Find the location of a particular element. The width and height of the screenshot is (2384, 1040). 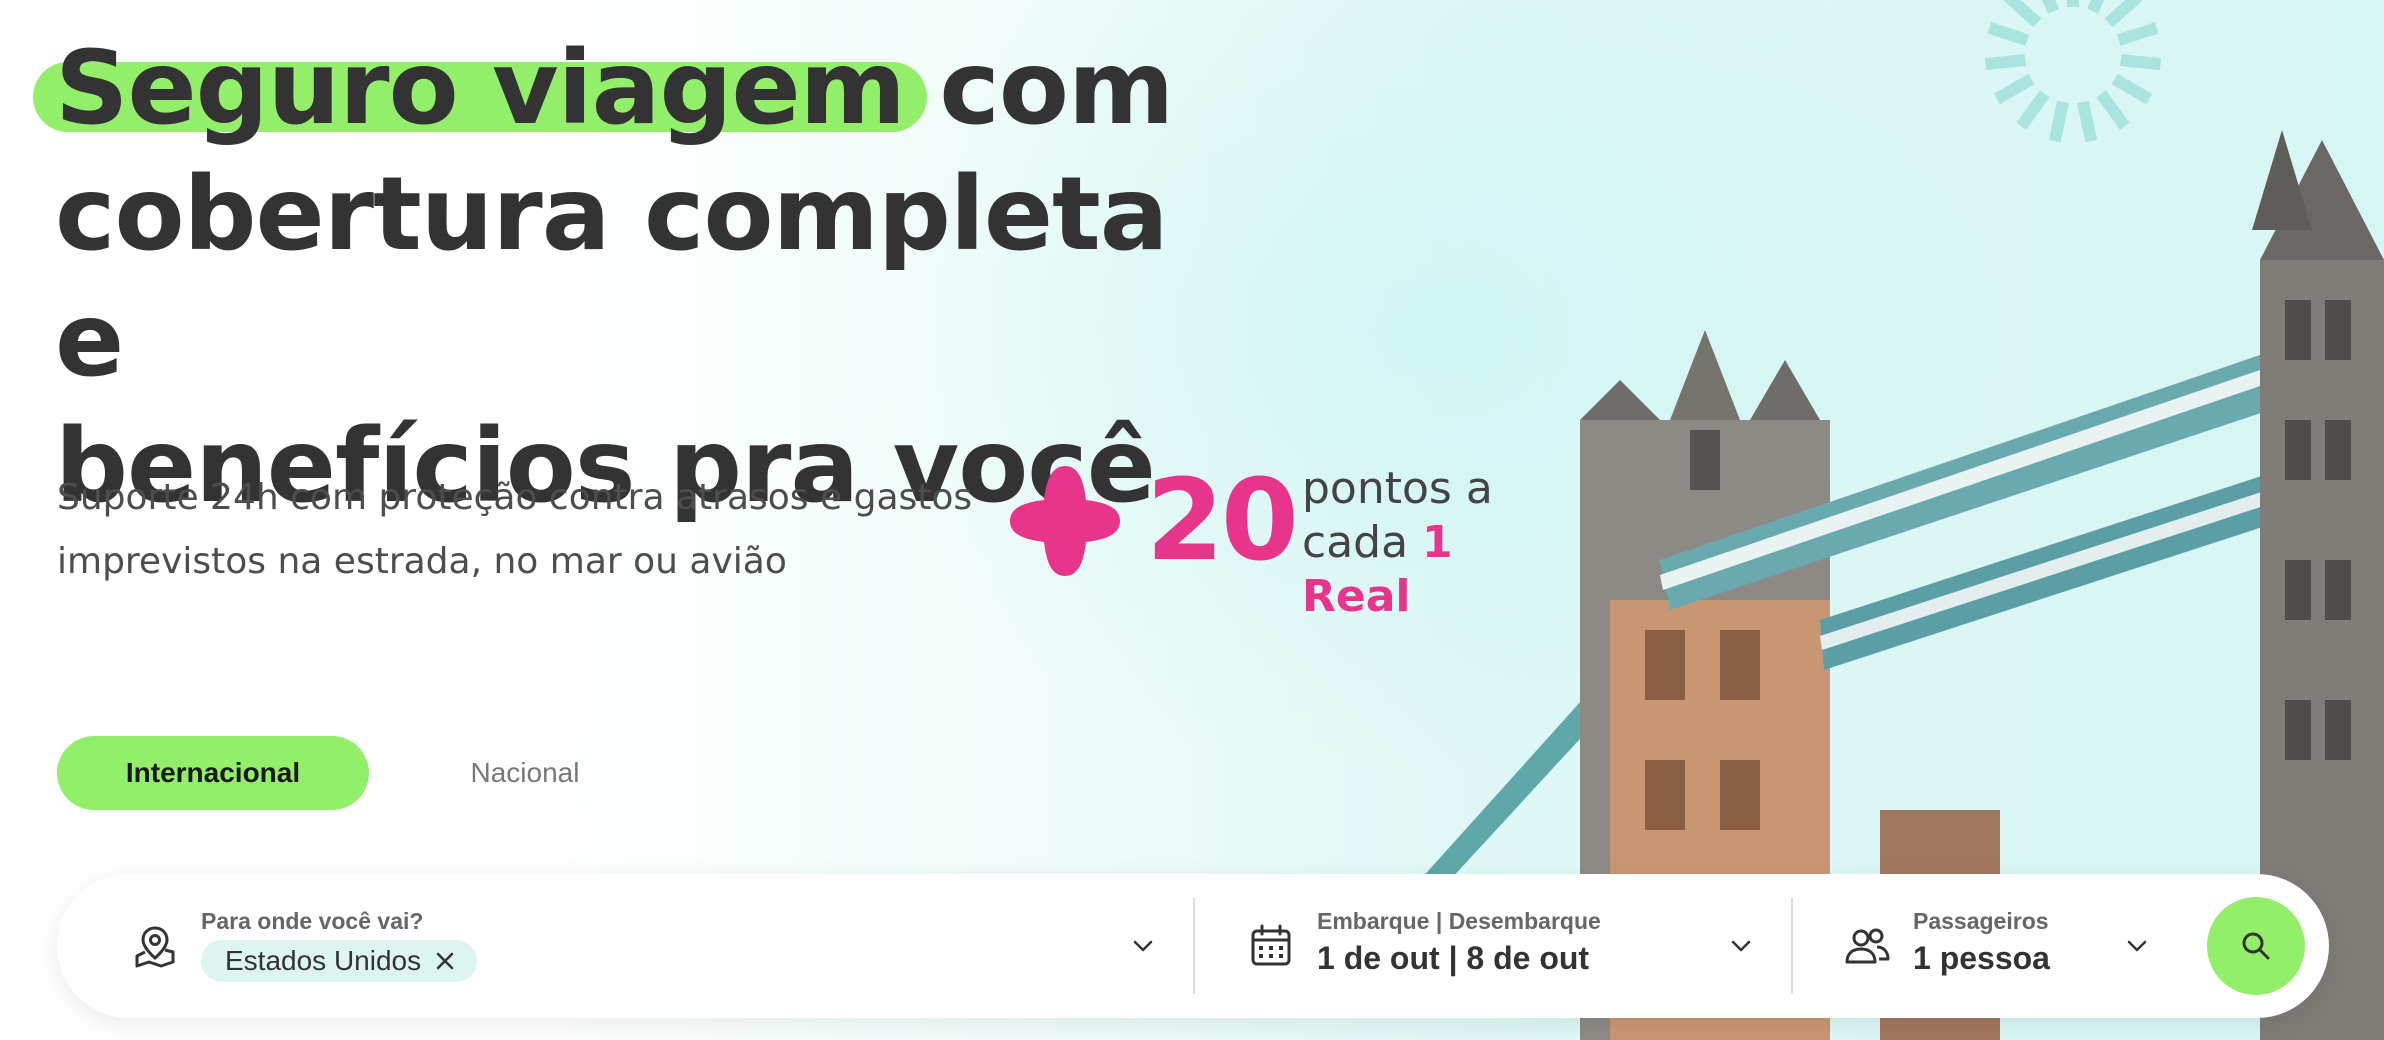

plus-shape-icon is located at coordinates (1065, 521).